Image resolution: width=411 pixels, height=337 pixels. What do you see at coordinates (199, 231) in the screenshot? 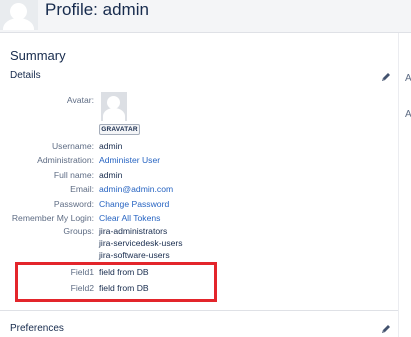
I see `groups-row: Groups:` at bounding box center [199, 231].